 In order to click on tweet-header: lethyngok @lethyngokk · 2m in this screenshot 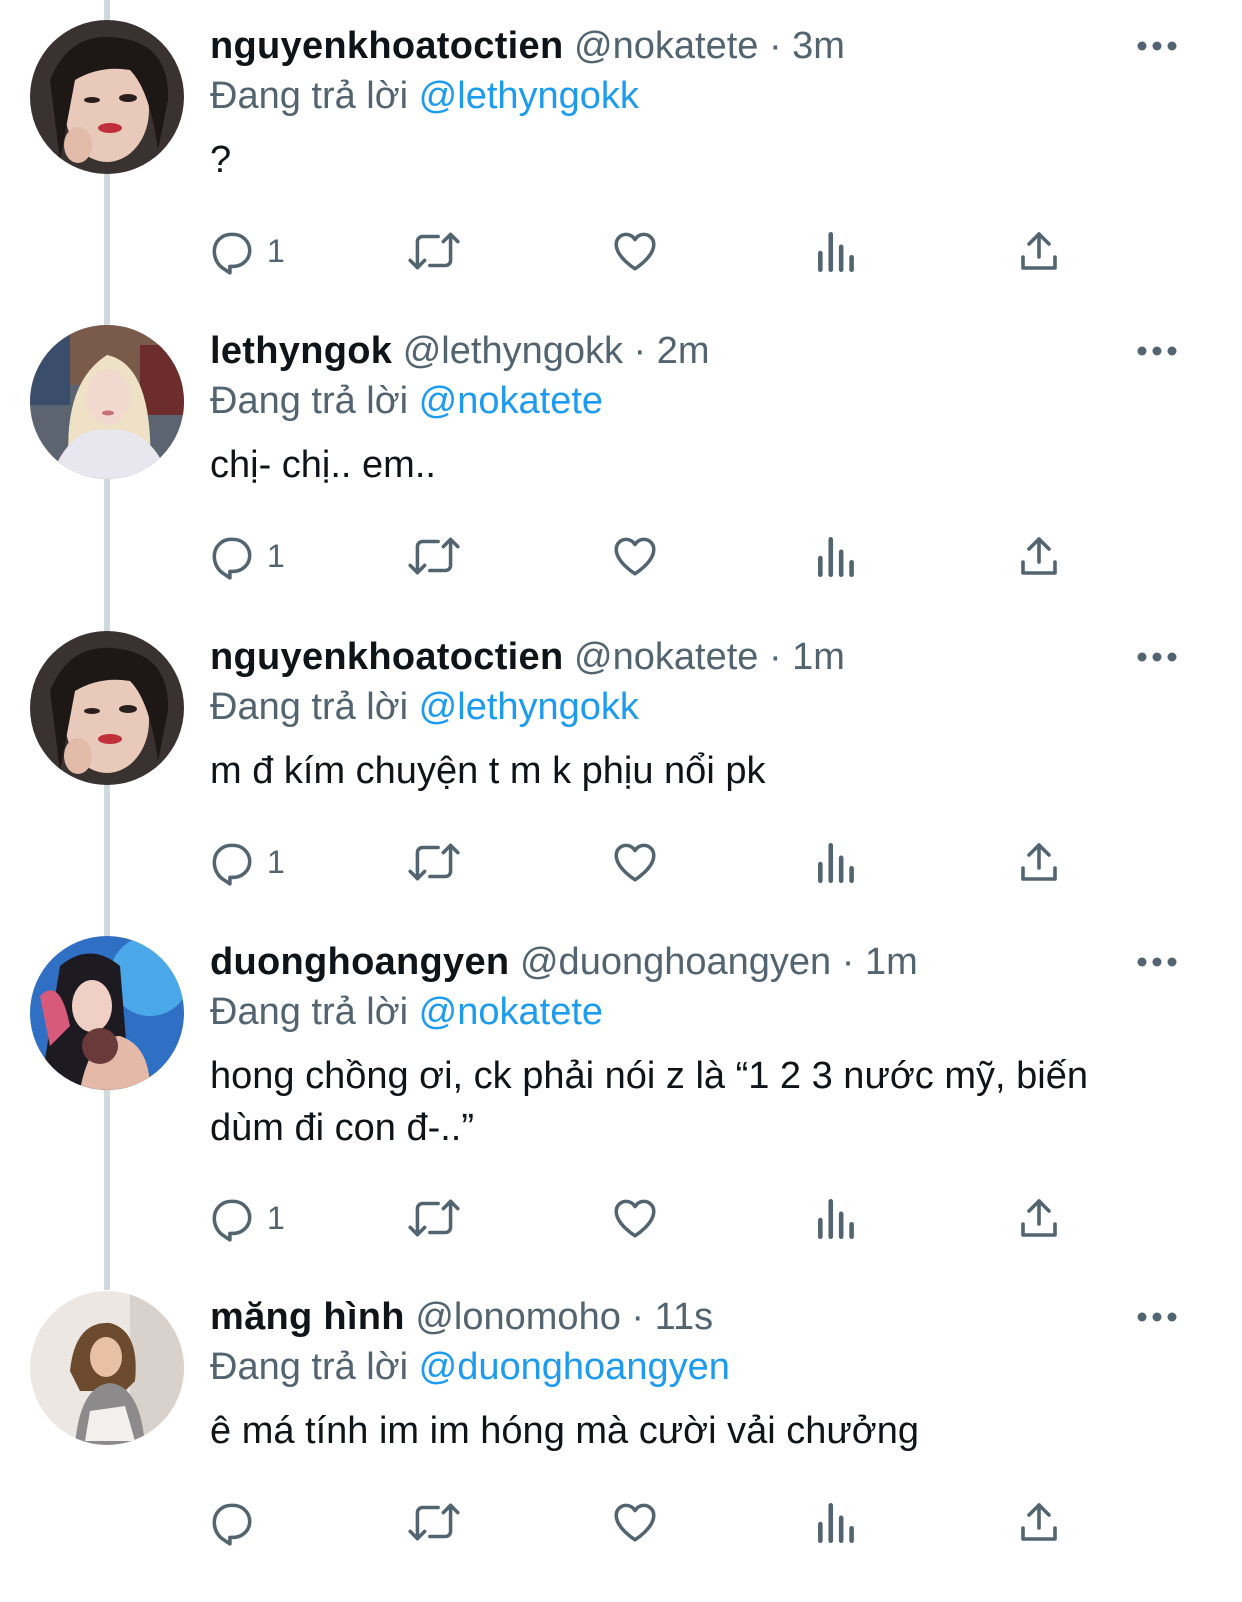, I will do `click(460, 351)`.